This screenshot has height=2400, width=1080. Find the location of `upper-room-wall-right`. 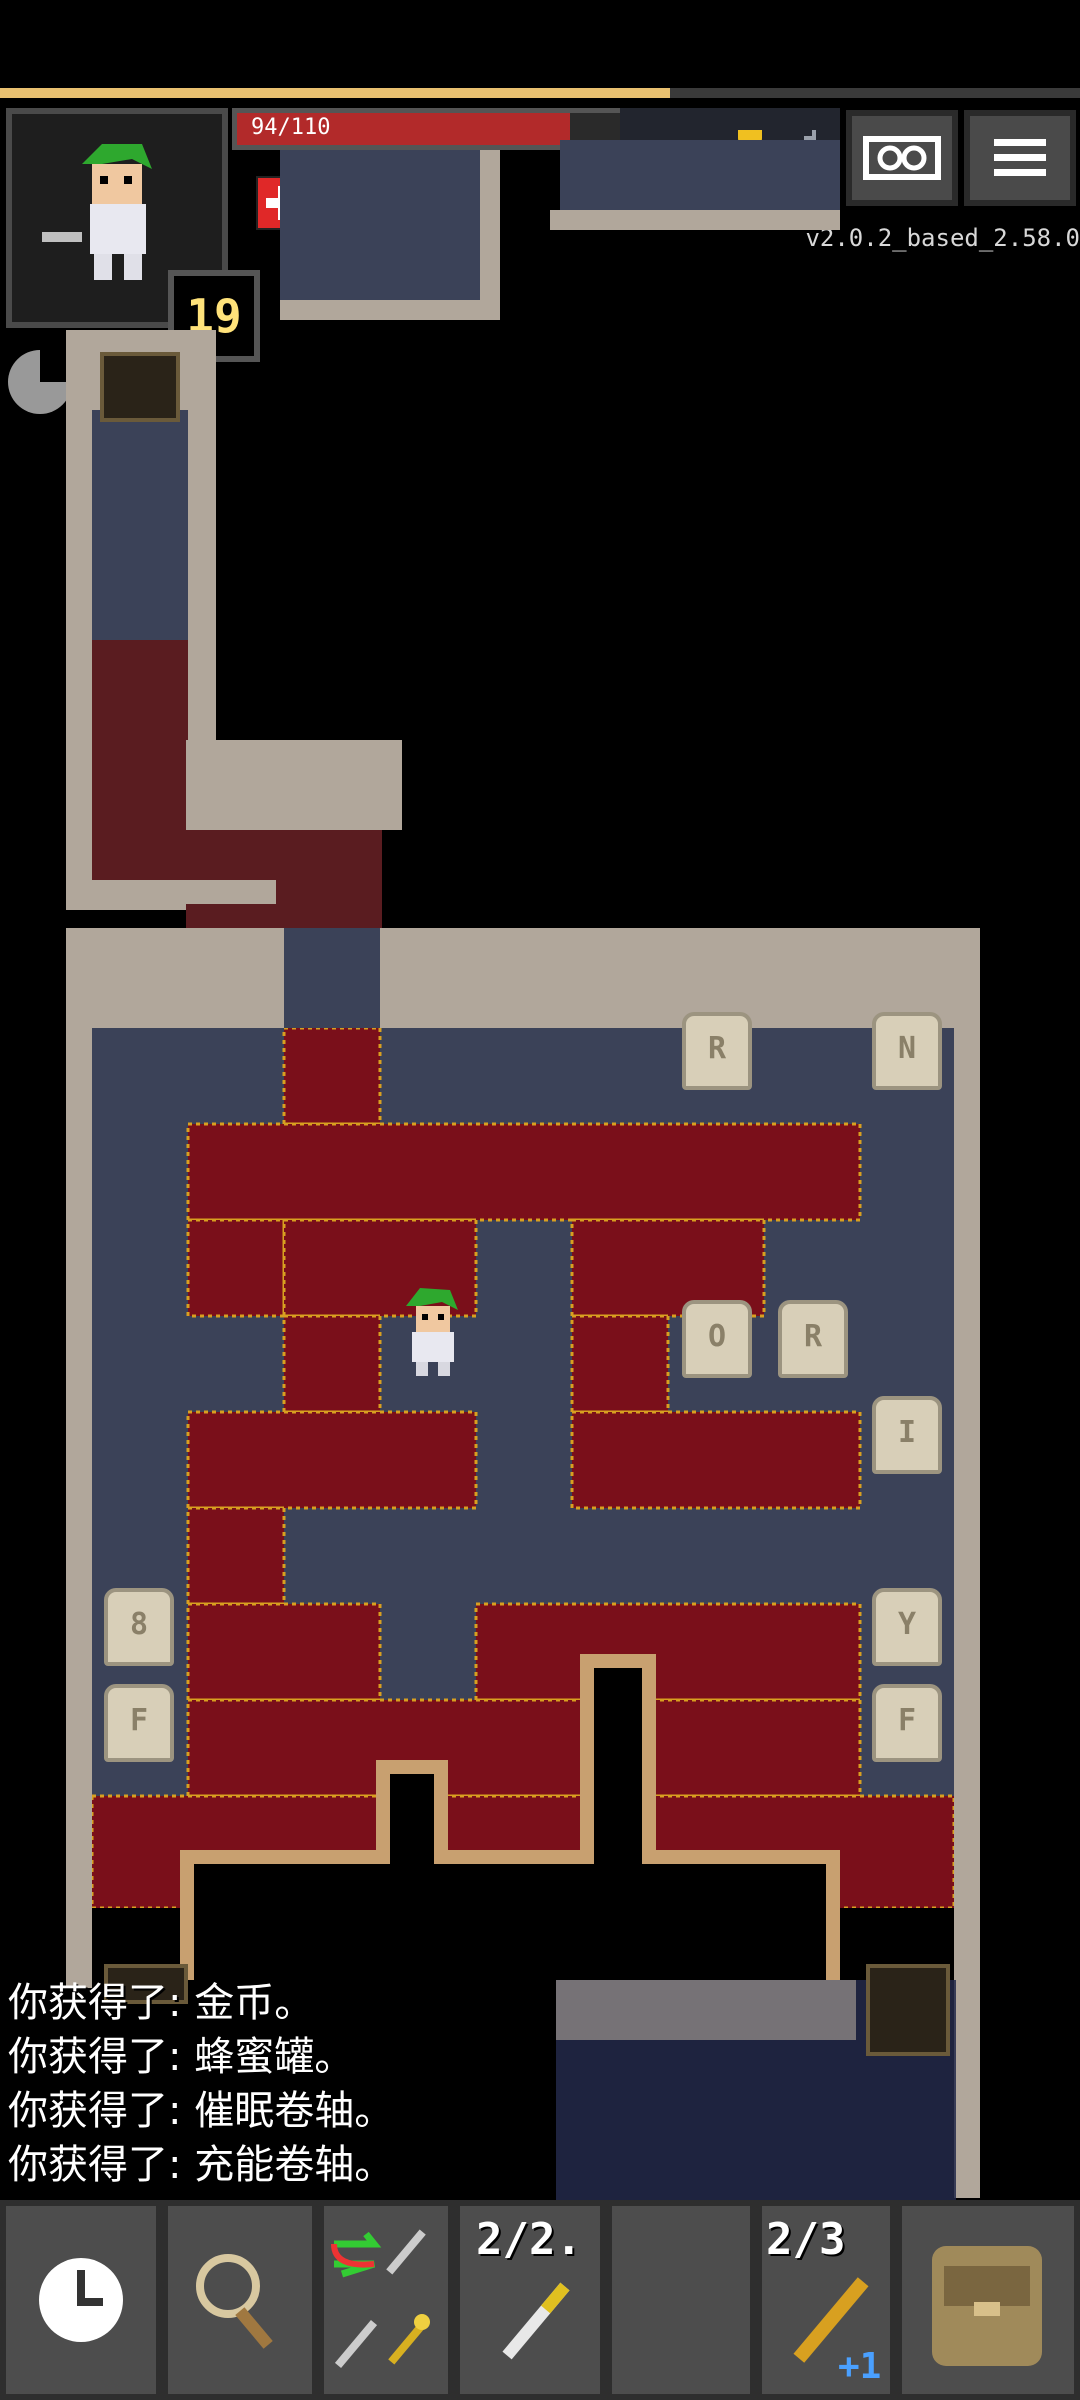

upper-room-wall-right is located at coordinates (490, 235).